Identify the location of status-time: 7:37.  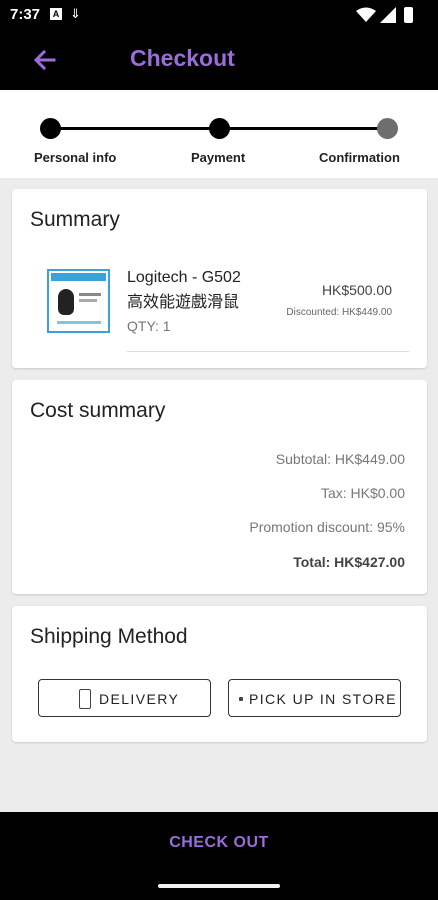
(25, 14).